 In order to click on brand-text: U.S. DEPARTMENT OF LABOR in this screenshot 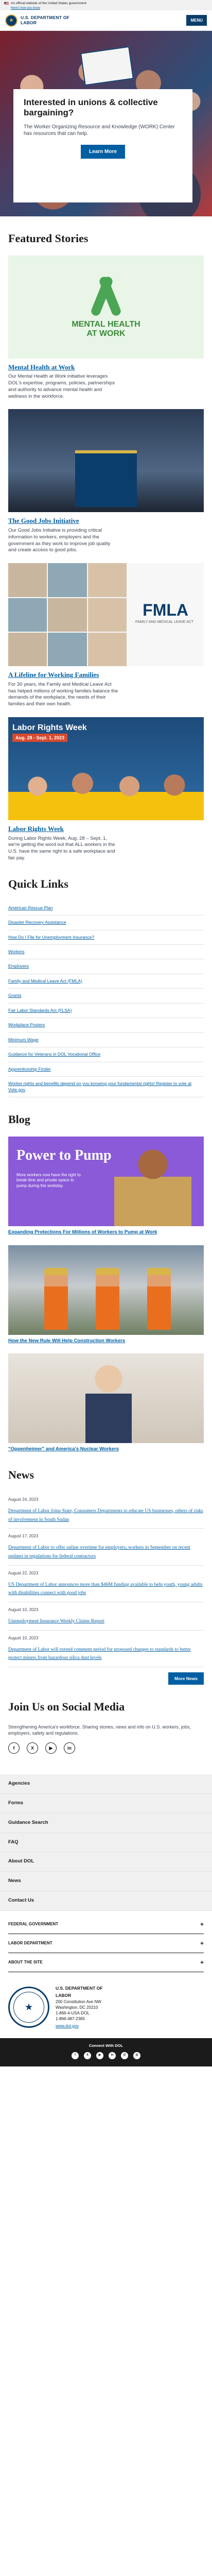, I will do `click(45, 20)`.